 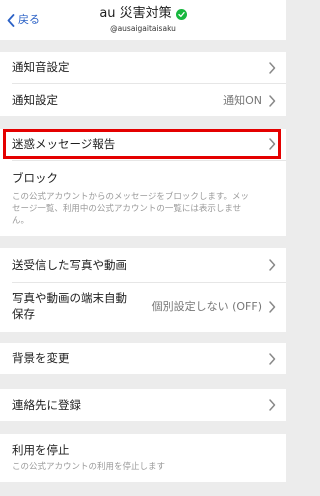 I want to click on header-bar: 戻る au 災害対策 @ausaigaitaisaku, so click(x=143, y=20).